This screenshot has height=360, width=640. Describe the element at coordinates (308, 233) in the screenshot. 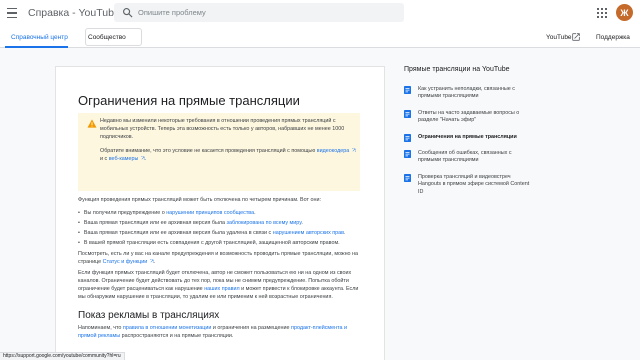

I see `copyright-link: нарушением авторских прав` at that location.